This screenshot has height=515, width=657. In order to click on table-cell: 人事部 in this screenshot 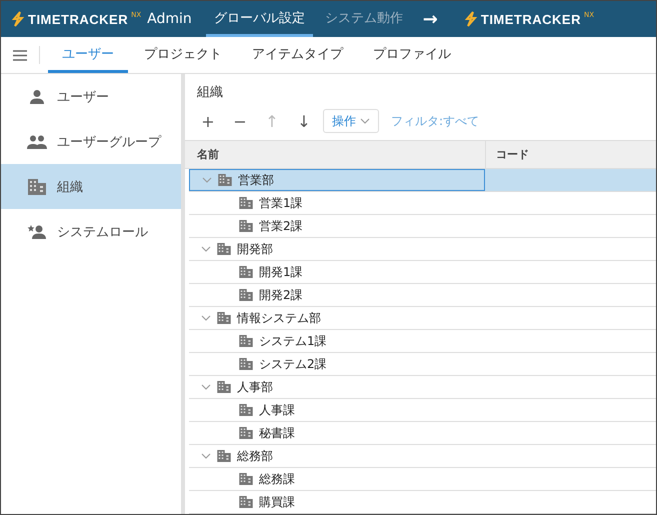, I will do `click(255, 387)`.